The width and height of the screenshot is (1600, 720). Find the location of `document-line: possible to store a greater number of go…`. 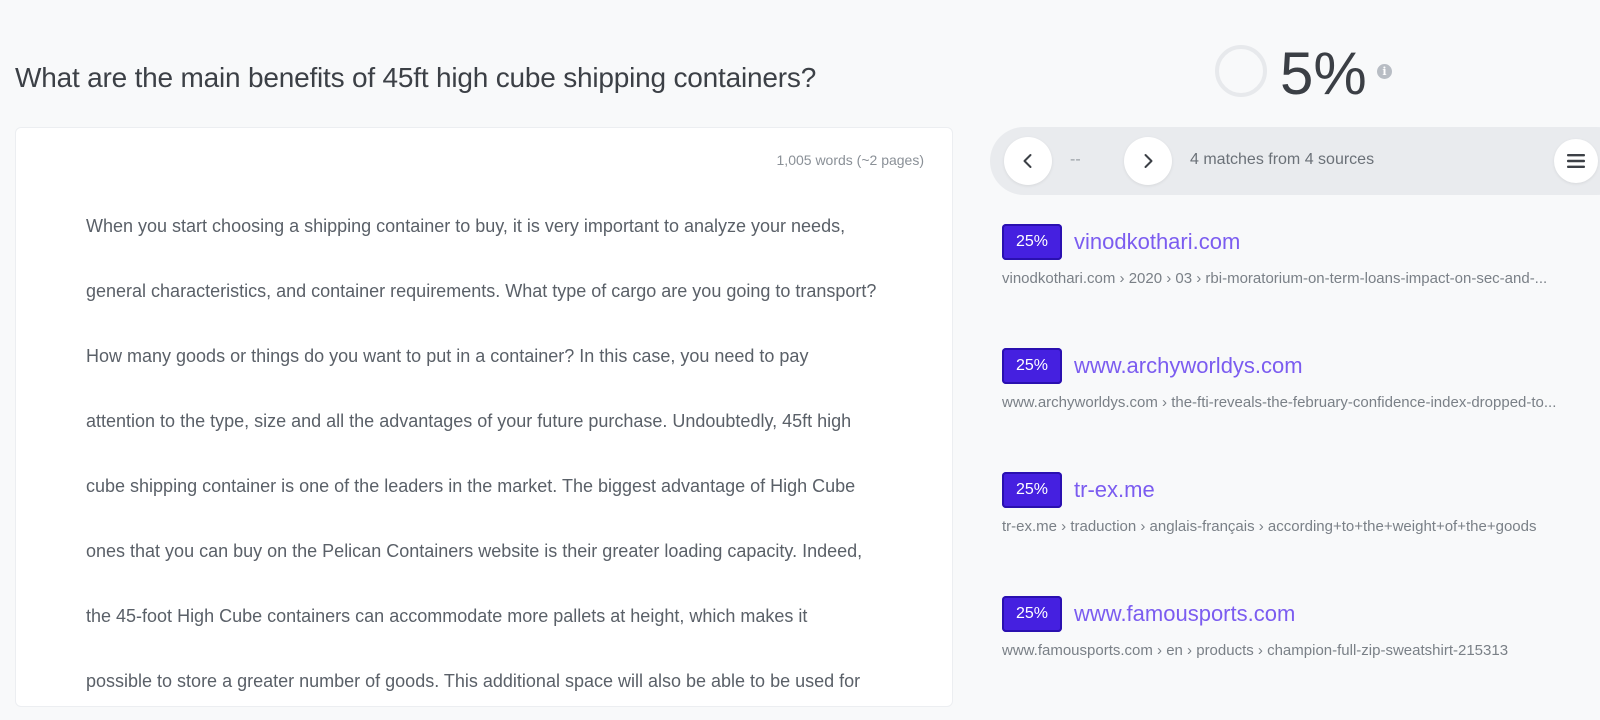

document-line: possible to store a greater number of go… is located at coordinates (473, 681).